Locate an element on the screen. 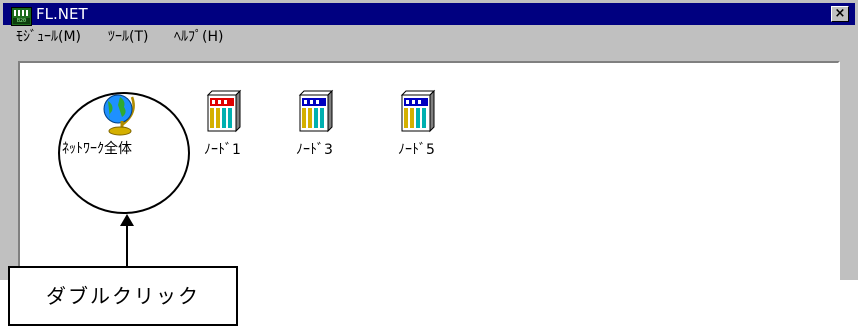  menu-bar: ﾓｼﾞｭｰﾙ(M) ﾂｰﾙ(T) ﾍﾙﾌﾟ(H) is located at coordinates (429, 37).